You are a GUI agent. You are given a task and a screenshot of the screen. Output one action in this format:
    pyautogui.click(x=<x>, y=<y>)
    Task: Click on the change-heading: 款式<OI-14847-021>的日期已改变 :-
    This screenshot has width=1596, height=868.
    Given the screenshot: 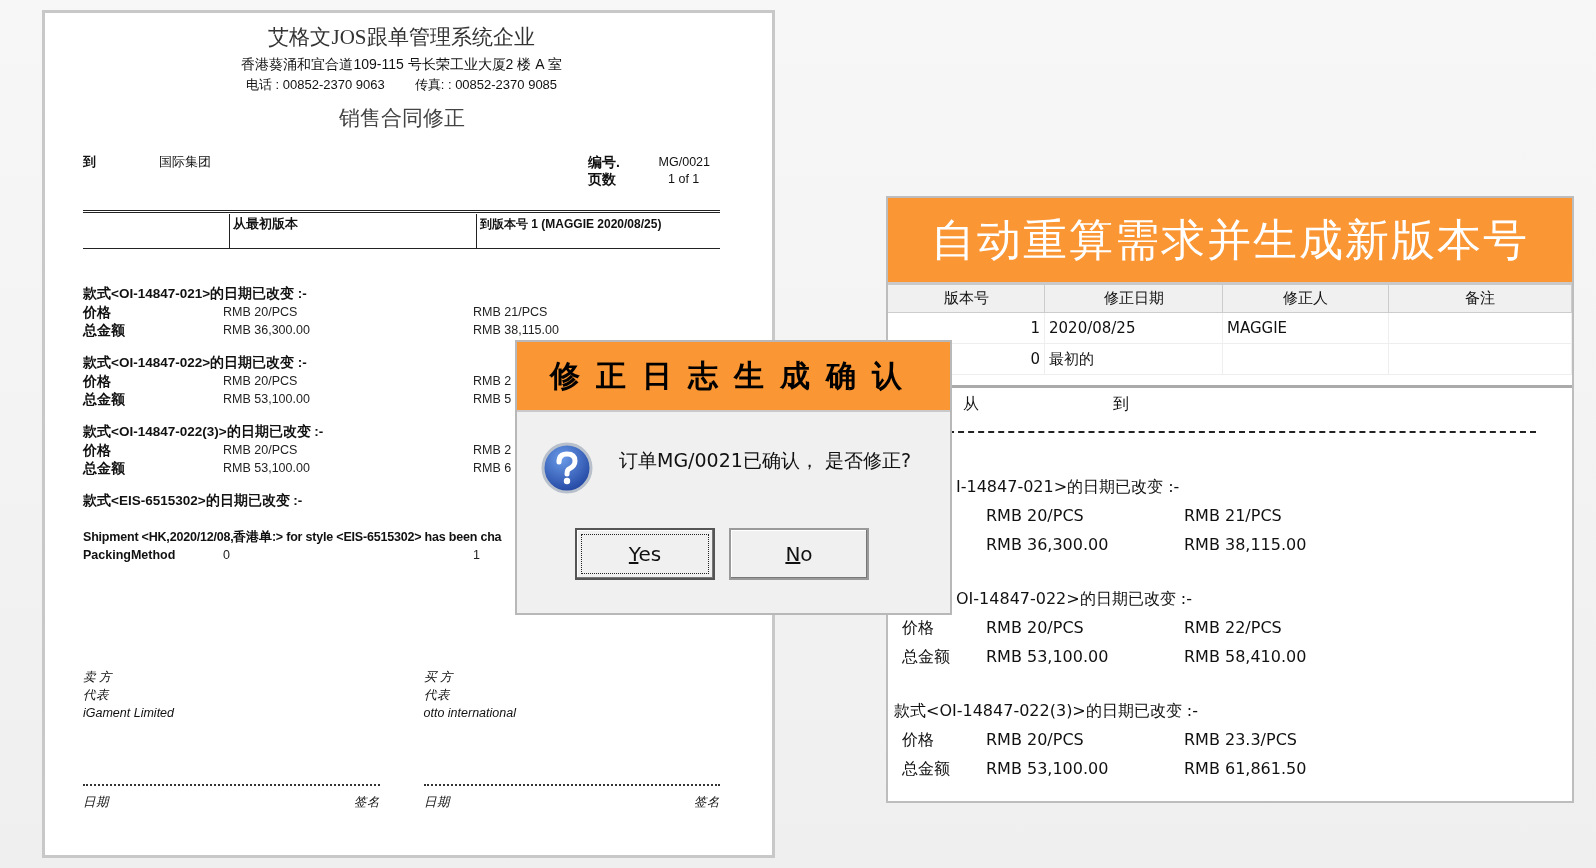 What is the action you would take?
    pyautogui.click(x=195, y=294)
    